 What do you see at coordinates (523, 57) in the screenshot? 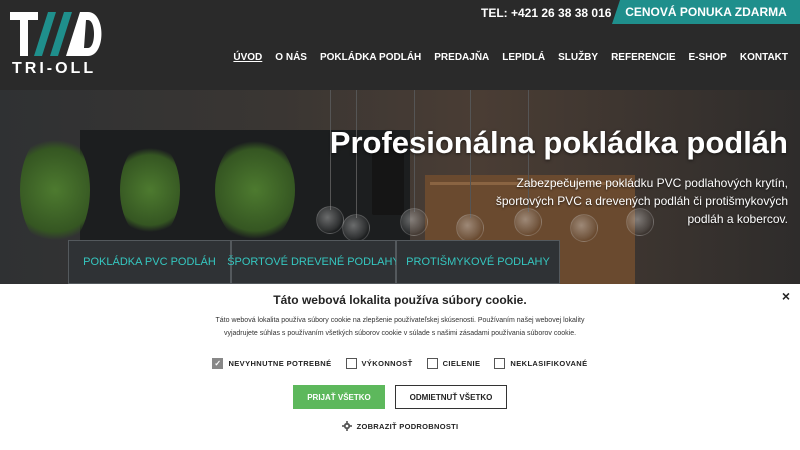
I see `nav-item-lepidla: LEPIDLÁ` at bounding box center [523, 57].